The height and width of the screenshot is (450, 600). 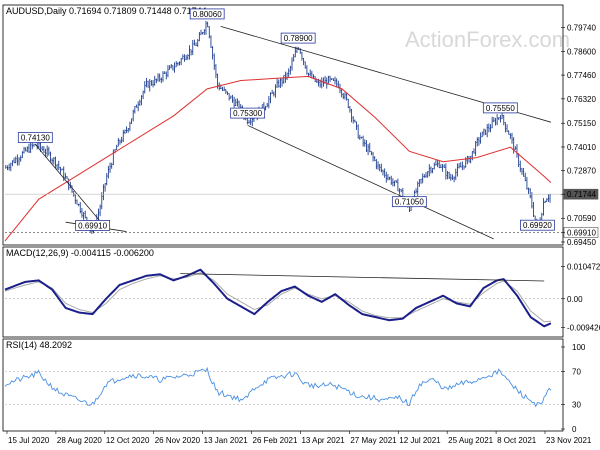 What do you see at coordinates (581, 171) in the screenshot?
I see `y-tick-label: 0.72870` at bounding box center [581, 171].